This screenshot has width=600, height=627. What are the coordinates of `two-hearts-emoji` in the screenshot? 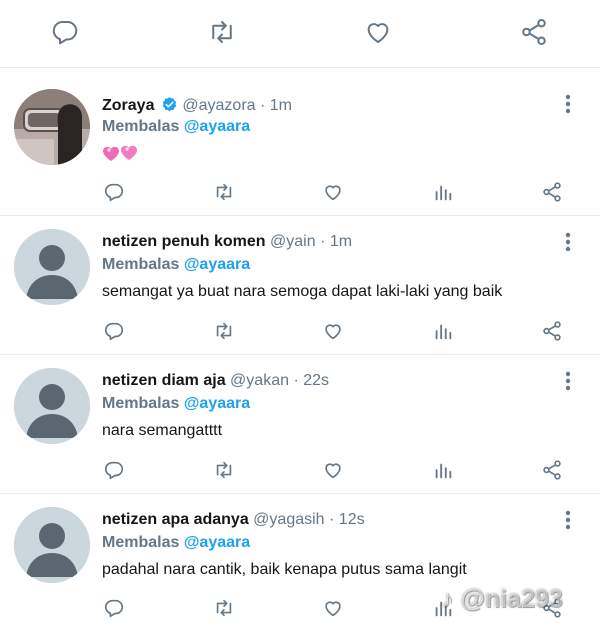 It's located at (122, 155).